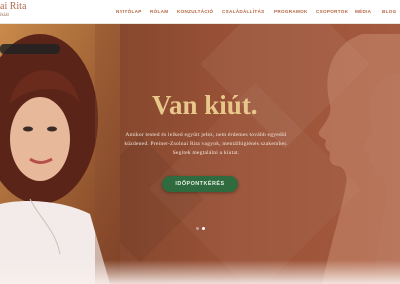 The image size is (400, 284). I want to click on nav-item-blog: BLOG, so click(389, 11).